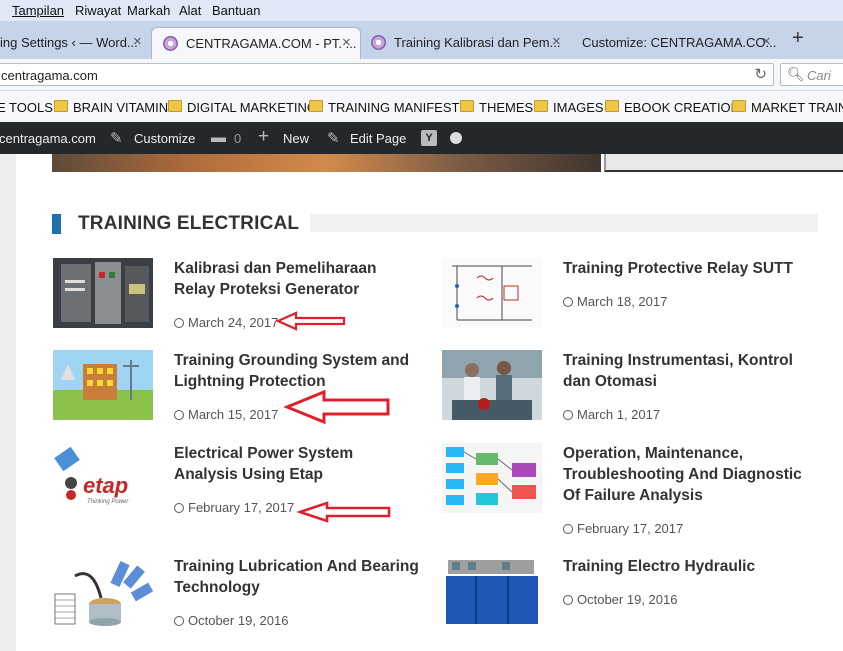  Describe the element at coordinates (98, 10) in the screenshot. I see `menu-riwayat: Riwayat` at that location.